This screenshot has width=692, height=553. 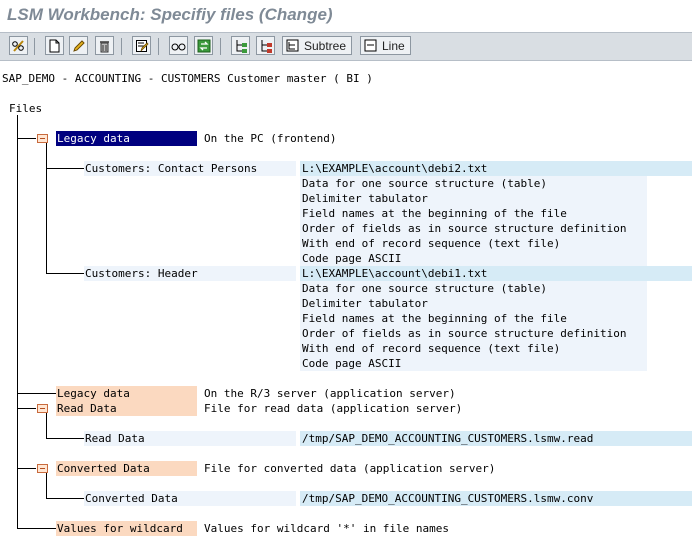 I want to click on application-toolbar: Subtree Line, so click(x=346, y=46).